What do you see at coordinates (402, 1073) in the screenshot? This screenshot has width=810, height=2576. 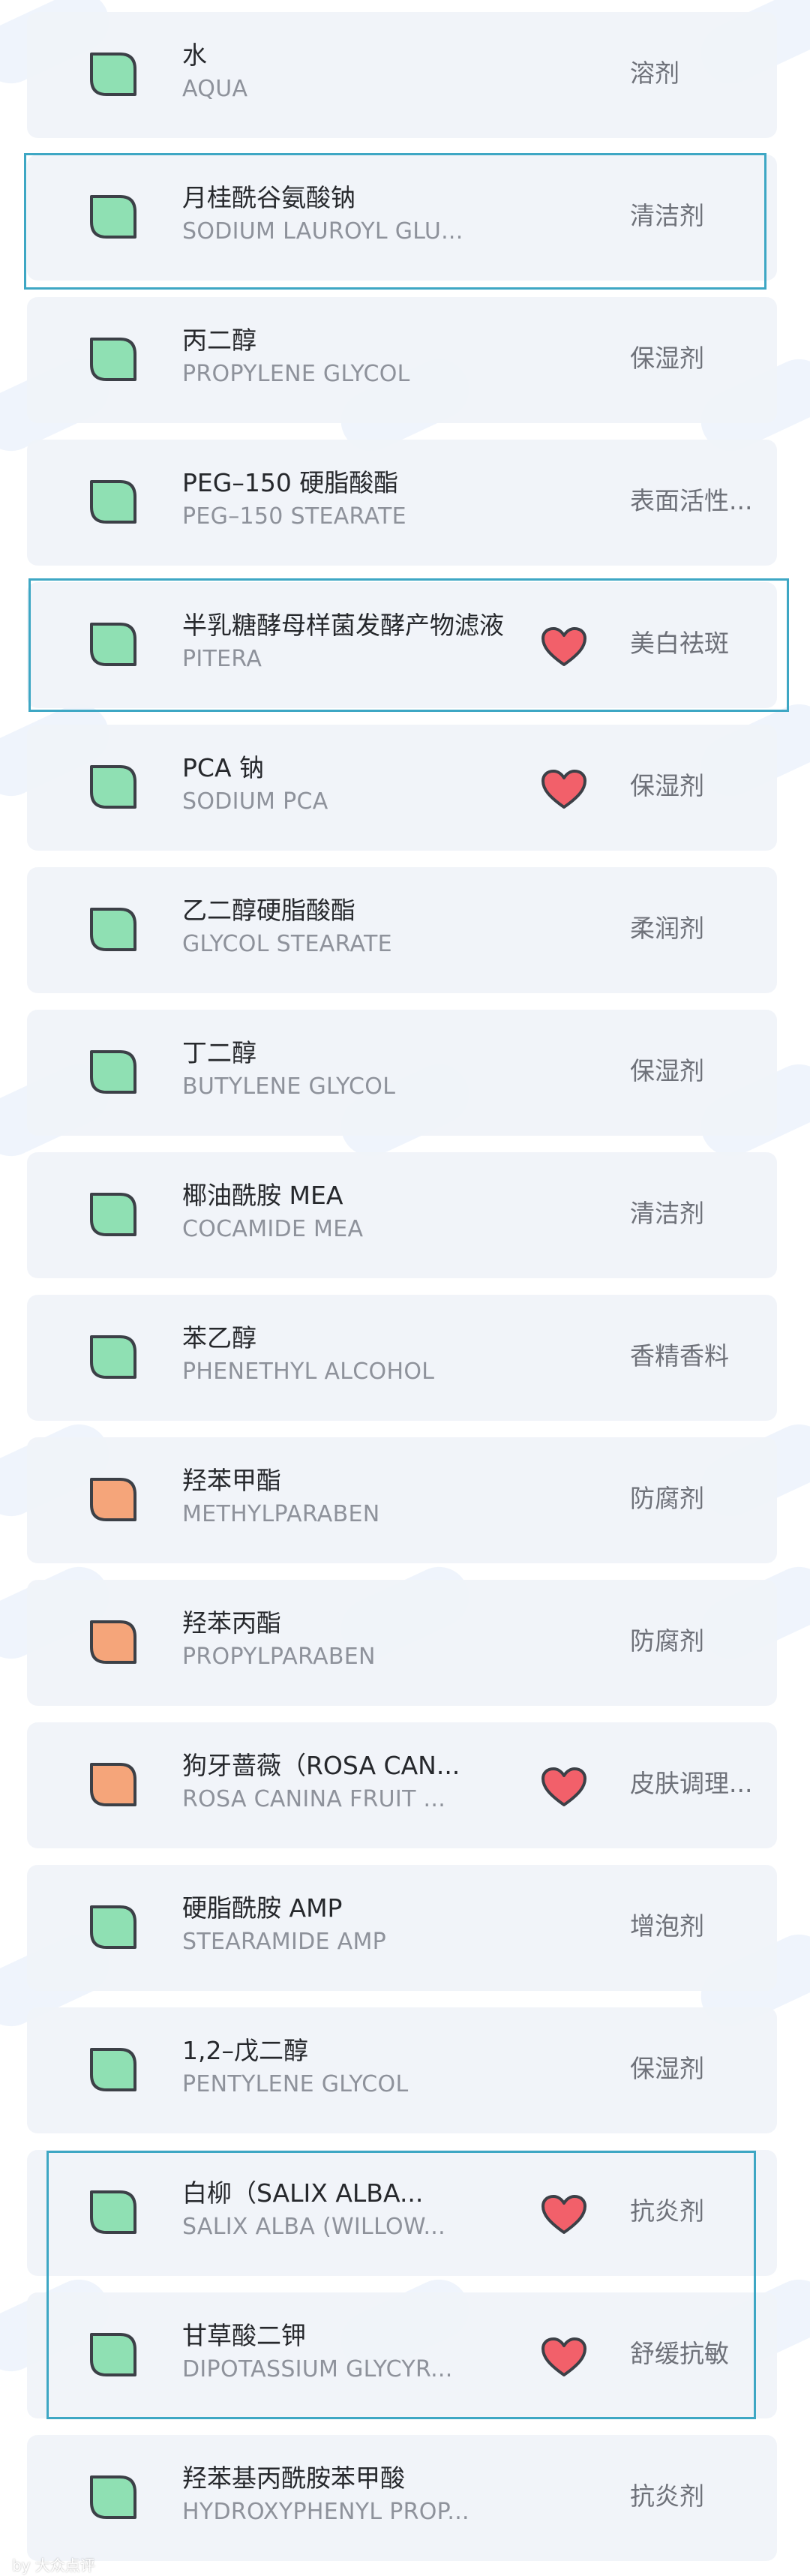 I see `ingredient-row: 丁二醇 BUTYLENE GLYCOL 保湿剂` at bounding box center [402, 1073].